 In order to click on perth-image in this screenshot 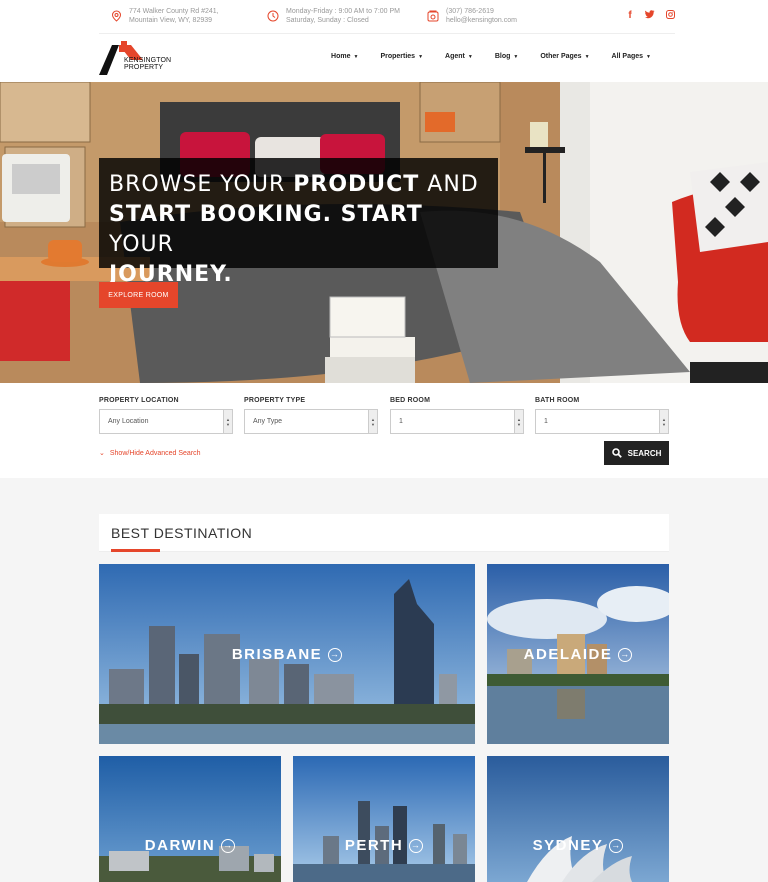, I will do `click(384, 819)`.